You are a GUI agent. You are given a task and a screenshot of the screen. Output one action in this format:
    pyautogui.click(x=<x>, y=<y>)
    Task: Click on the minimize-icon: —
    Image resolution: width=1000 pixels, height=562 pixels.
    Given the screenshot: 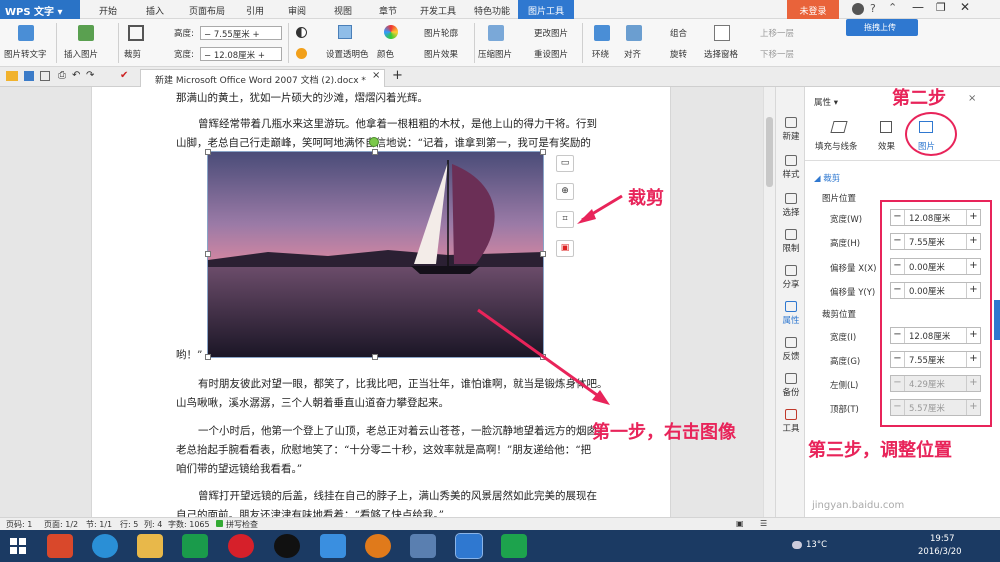 What is the action you would take?
    pyautogui.click(x=918, y=7)
    